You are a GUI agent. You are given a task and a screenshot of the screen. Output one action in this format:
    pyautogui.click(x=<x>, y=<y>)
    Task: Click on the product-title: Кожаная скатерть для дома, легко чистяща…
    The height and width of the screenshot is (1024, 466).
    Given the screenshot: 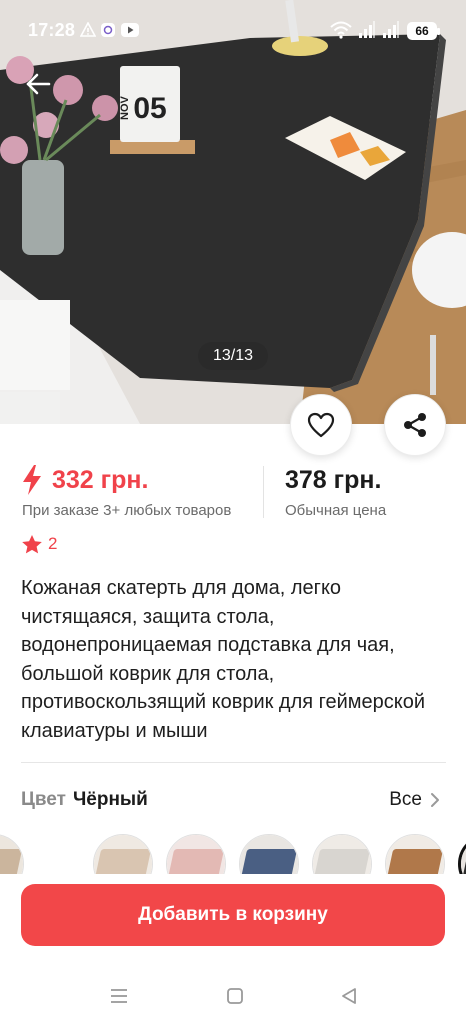 What is the action you would take?
    pyautogui.click(x=223, y=659)
    